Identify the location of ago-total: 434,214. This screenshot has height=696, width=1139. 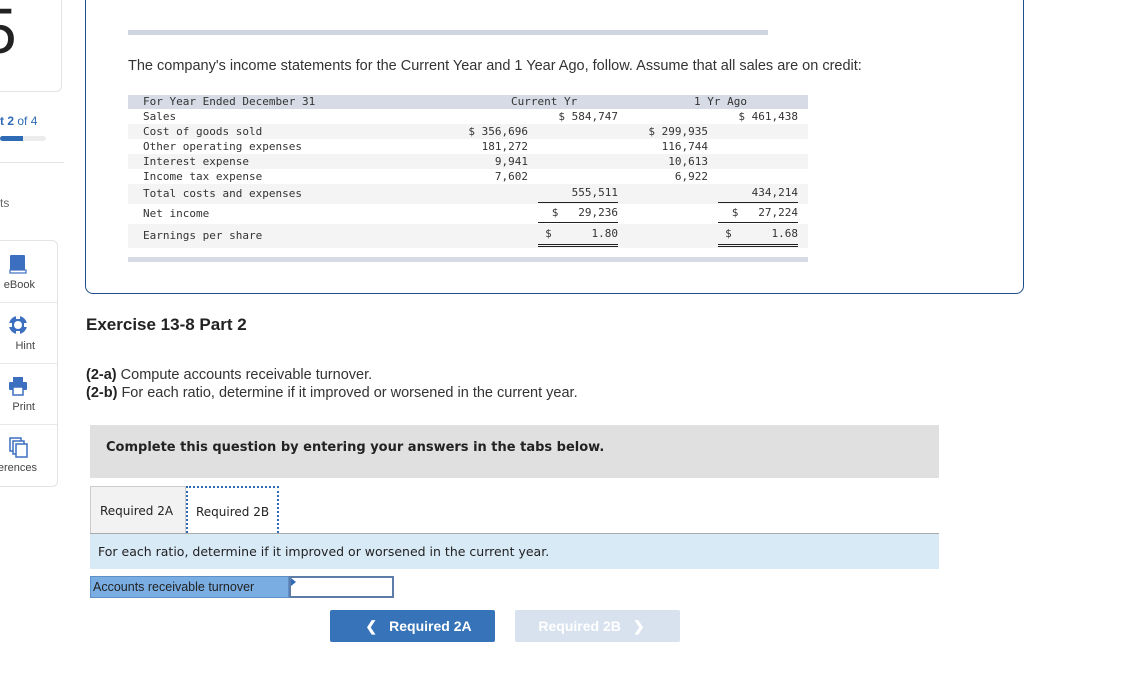
(758, 193).